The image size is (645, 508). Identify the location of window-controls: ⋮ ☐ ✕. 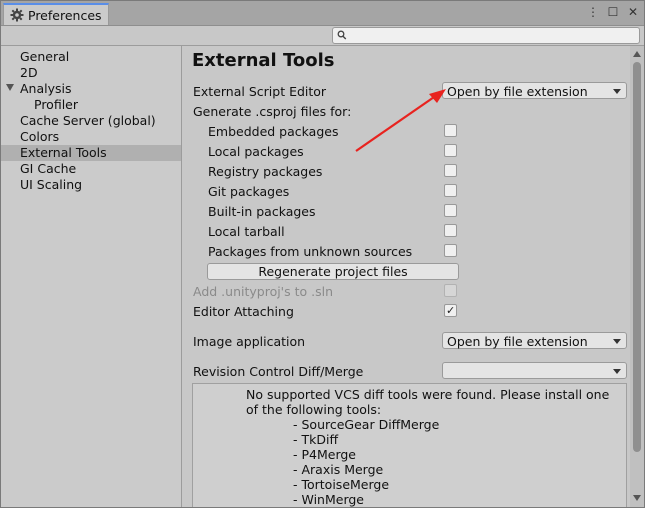
(613, 12).